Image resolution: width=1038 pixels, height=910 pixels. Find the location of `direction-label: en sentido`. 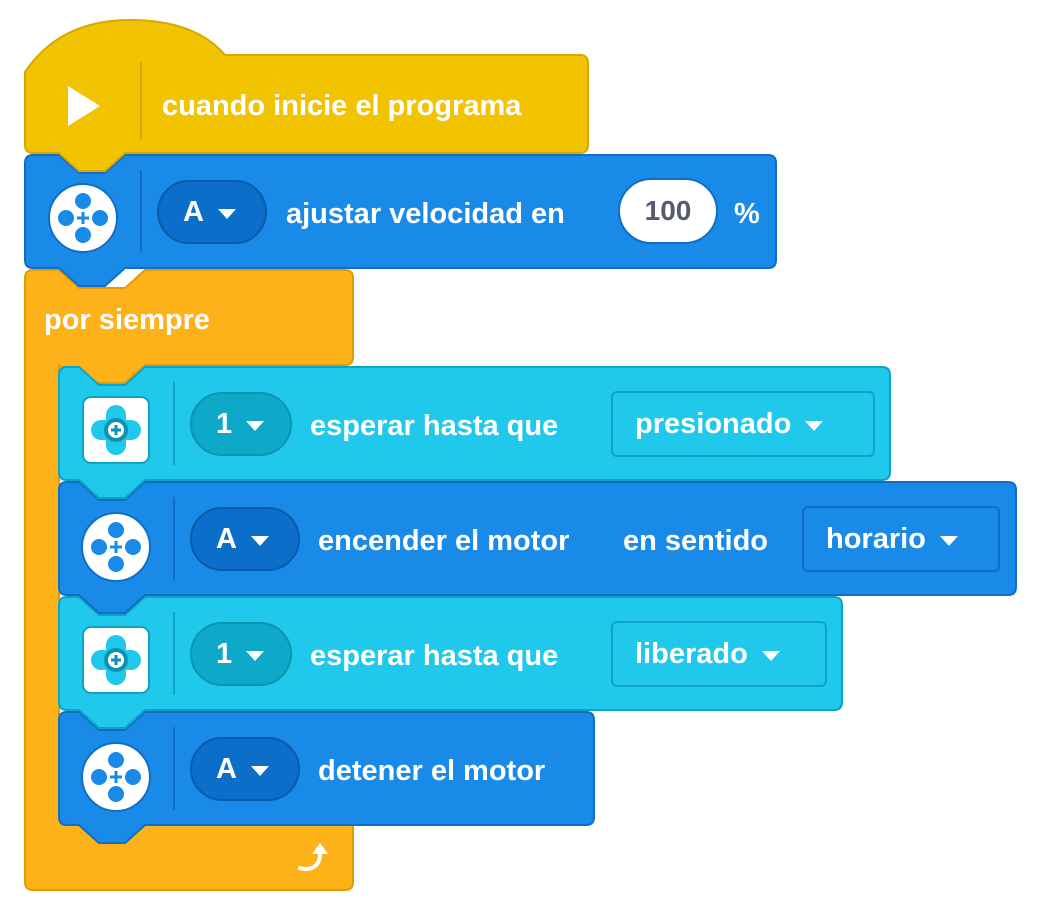

direction-label: en sentido is located at coordinates (696, 541).